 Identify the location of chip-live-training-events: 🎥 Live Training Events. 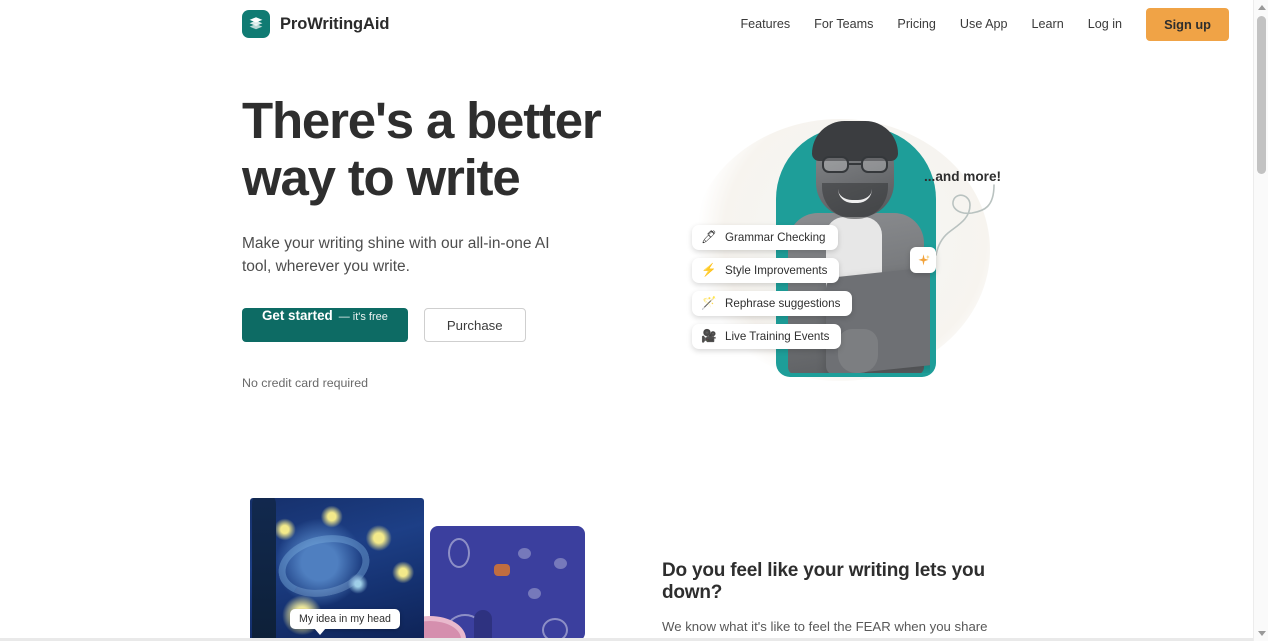
(767, 336).